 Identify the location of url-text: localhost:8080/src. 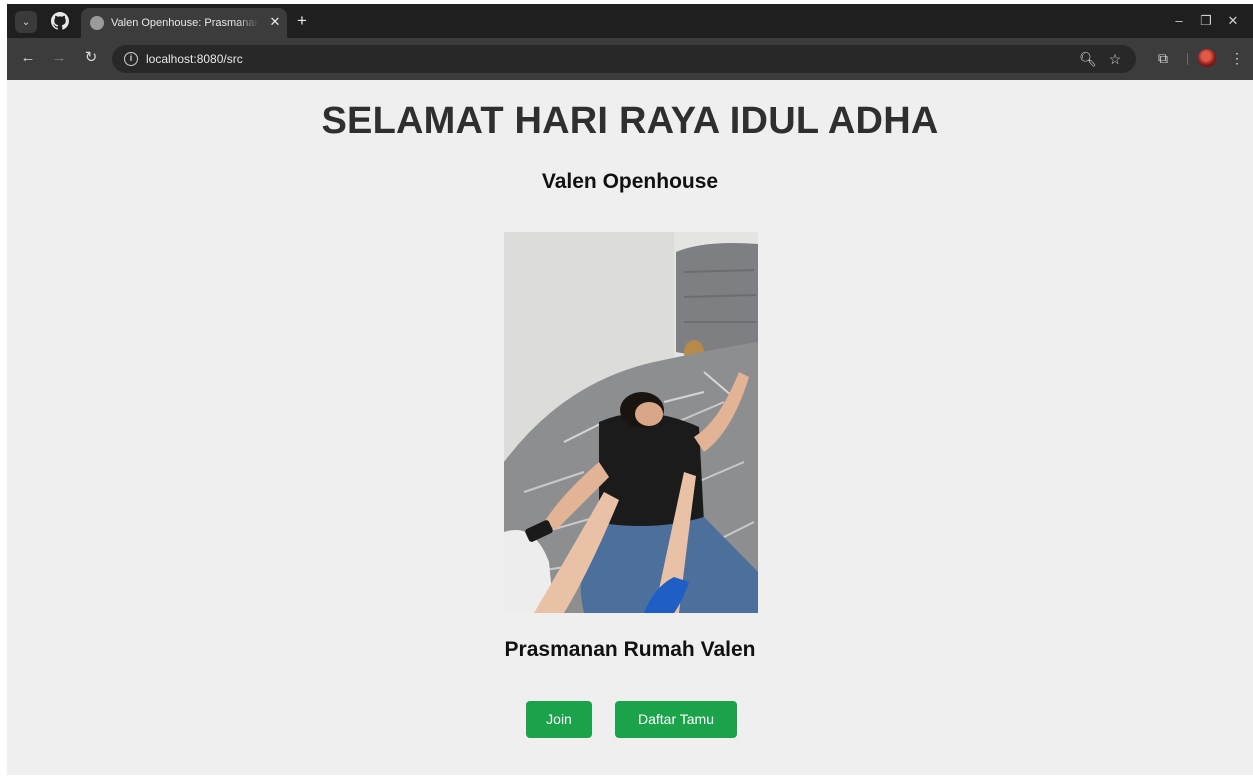
(194, 59).